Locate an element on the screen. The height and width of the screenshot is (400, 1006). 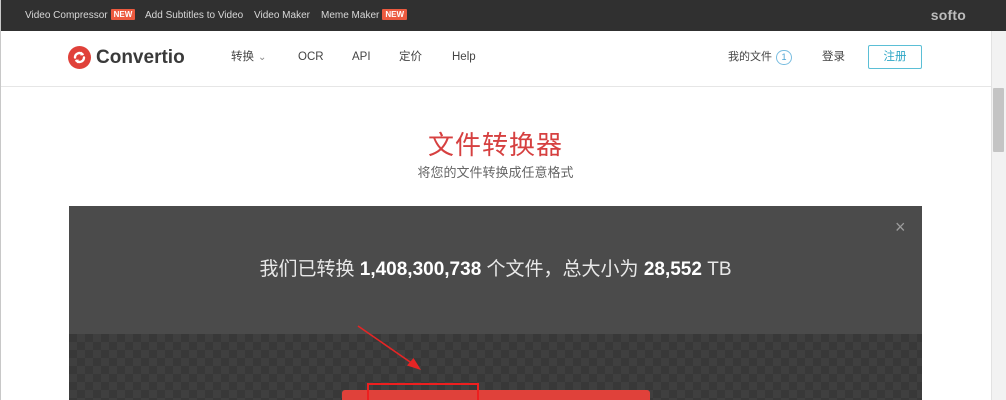
my-files-link: 我的文件 1 is located at coordinates (760, 57).